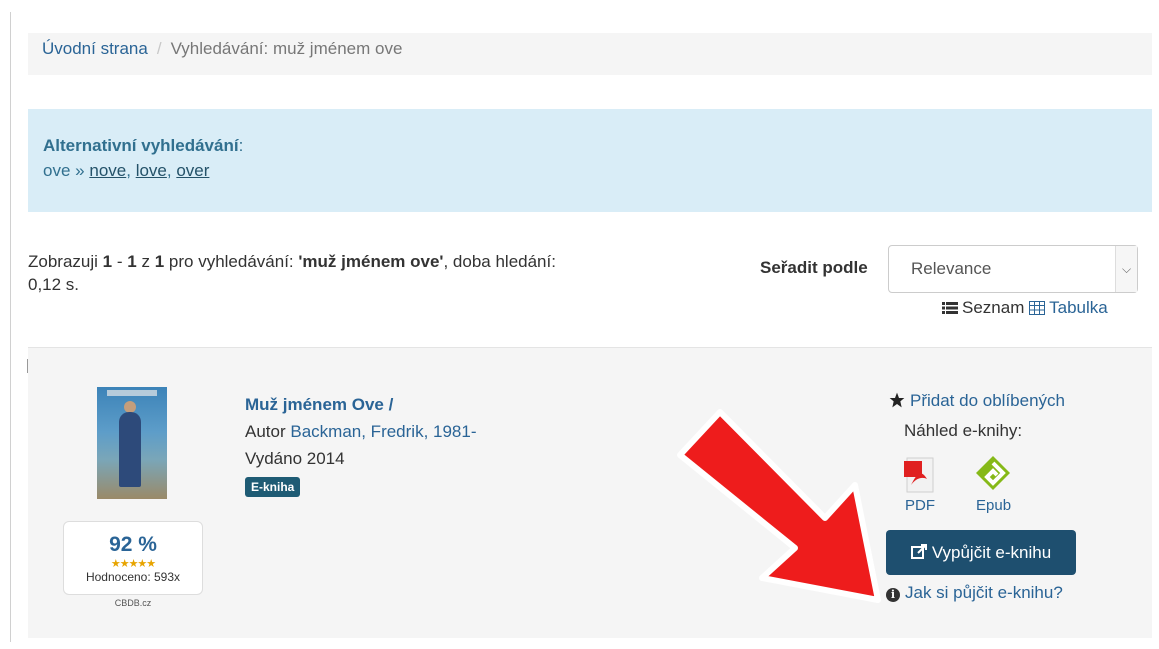  What do you see at coordinates (1013, 269) in the screenshot?
I see `sort-select: Relevance ⌵` at bounding box center [1013, 269].